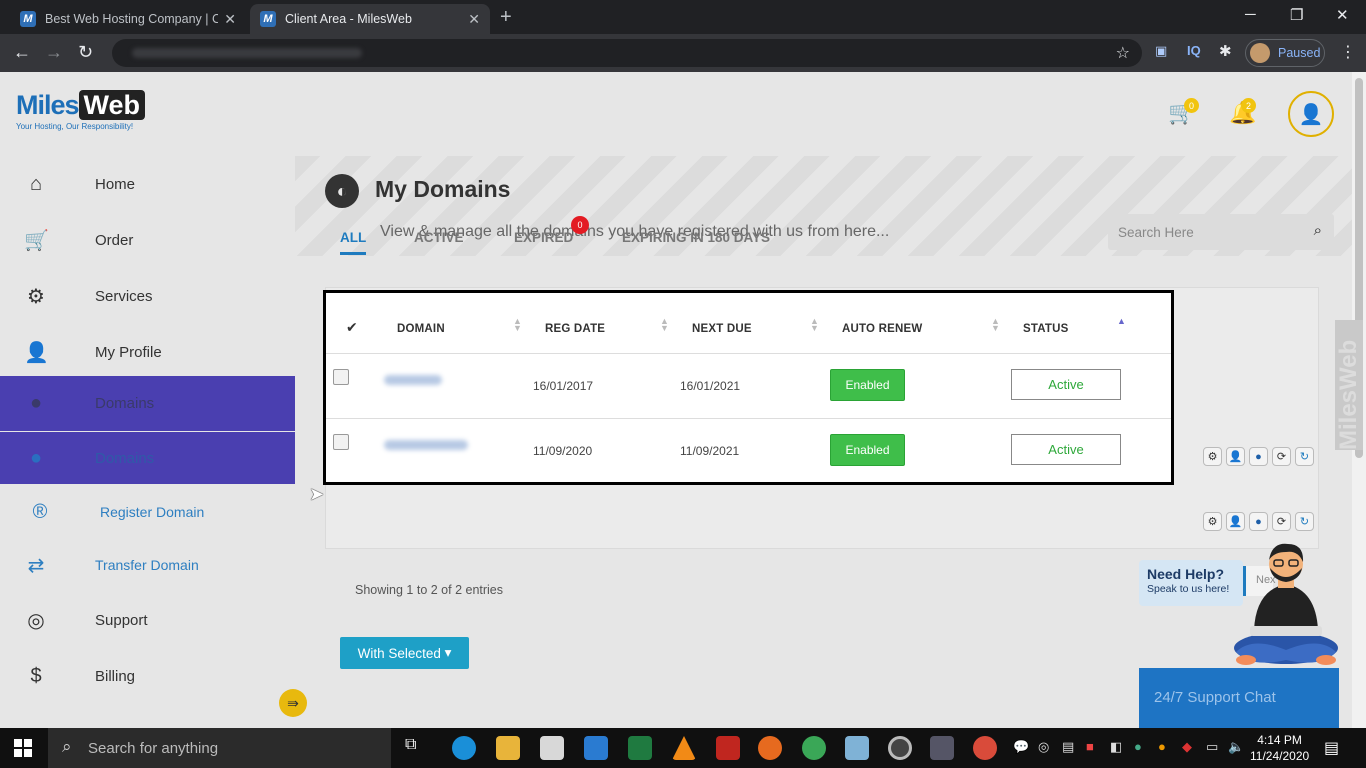  Describe the element at coordinates (1046, 329) in the screenshot. I see `column-header-status: STATUS` at that location.